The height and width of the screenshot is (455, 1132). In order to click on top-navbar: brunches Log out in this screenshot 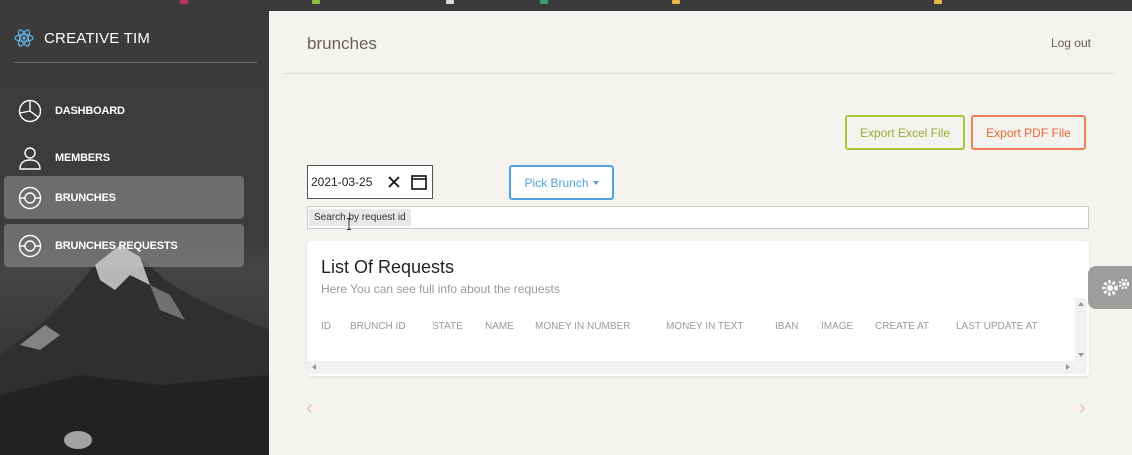, I will do `click(699, 42)`.